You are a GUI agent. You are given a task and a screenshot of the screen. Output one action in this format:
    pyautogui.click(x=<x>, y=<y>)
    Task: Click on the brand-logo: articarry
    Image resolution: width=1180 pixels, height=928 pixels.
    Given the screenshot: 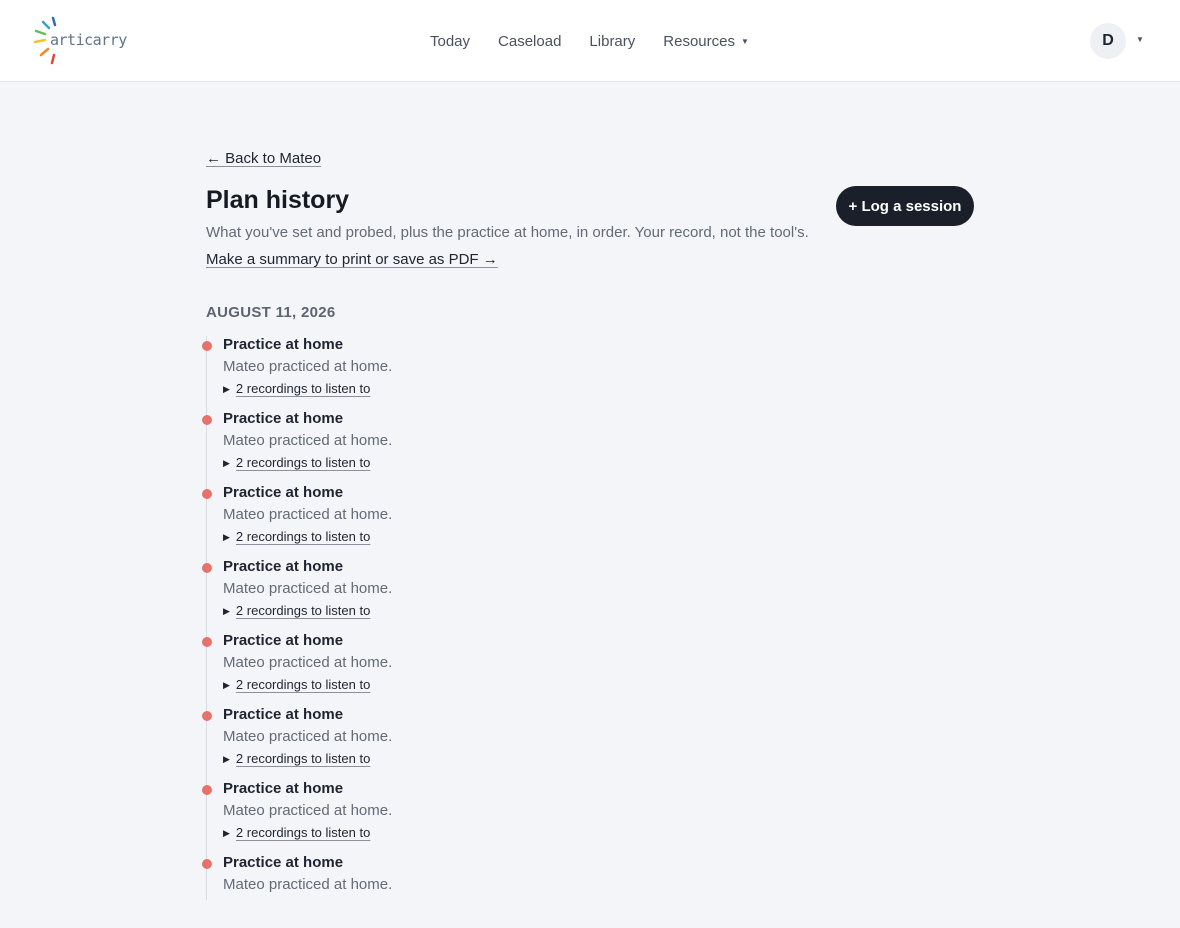 What is the action you would take?
    pyautogui.click(x=82, y=41)
    